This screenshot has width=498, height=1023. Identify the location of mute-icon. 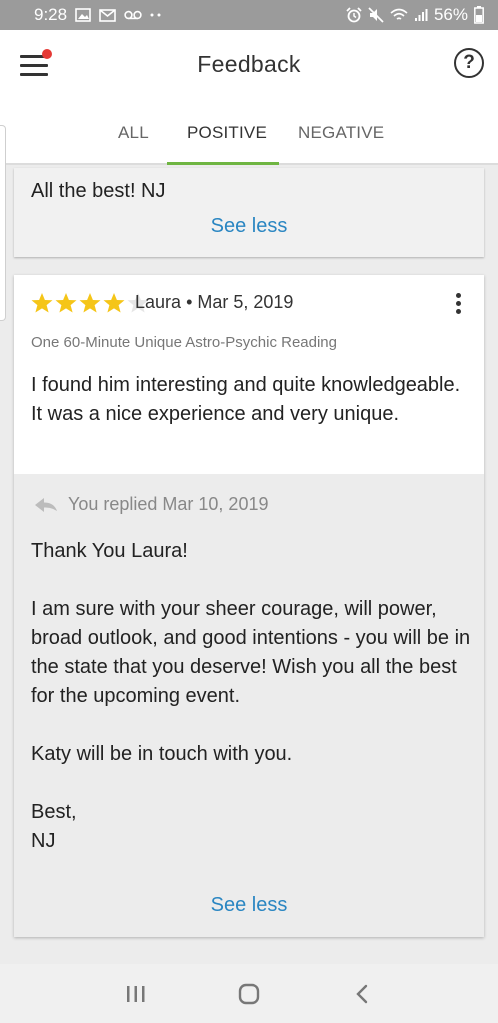
(376, 15).